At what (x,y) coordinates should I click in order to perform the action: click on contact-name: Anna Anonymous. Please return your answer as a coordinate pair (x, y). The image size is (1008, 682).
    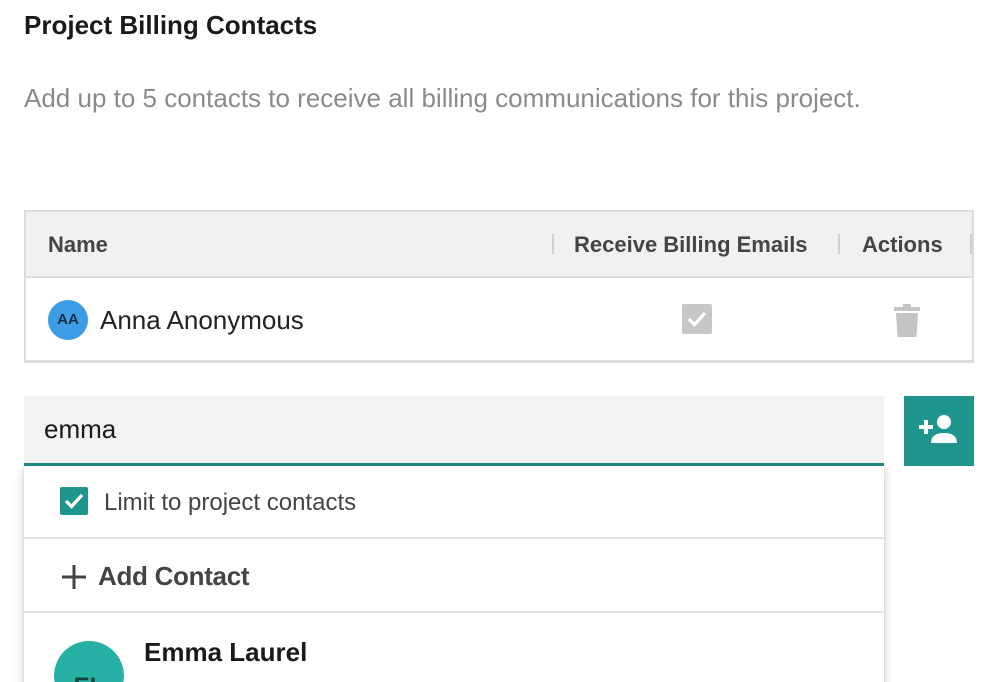
    Looking at the image, I should click on (202, 320).